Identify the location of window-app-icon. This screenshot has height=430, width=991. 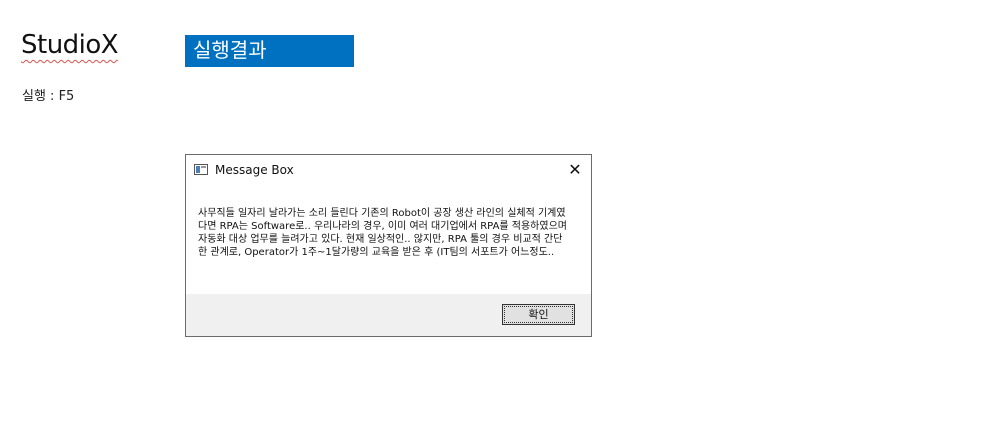
(201, 169).